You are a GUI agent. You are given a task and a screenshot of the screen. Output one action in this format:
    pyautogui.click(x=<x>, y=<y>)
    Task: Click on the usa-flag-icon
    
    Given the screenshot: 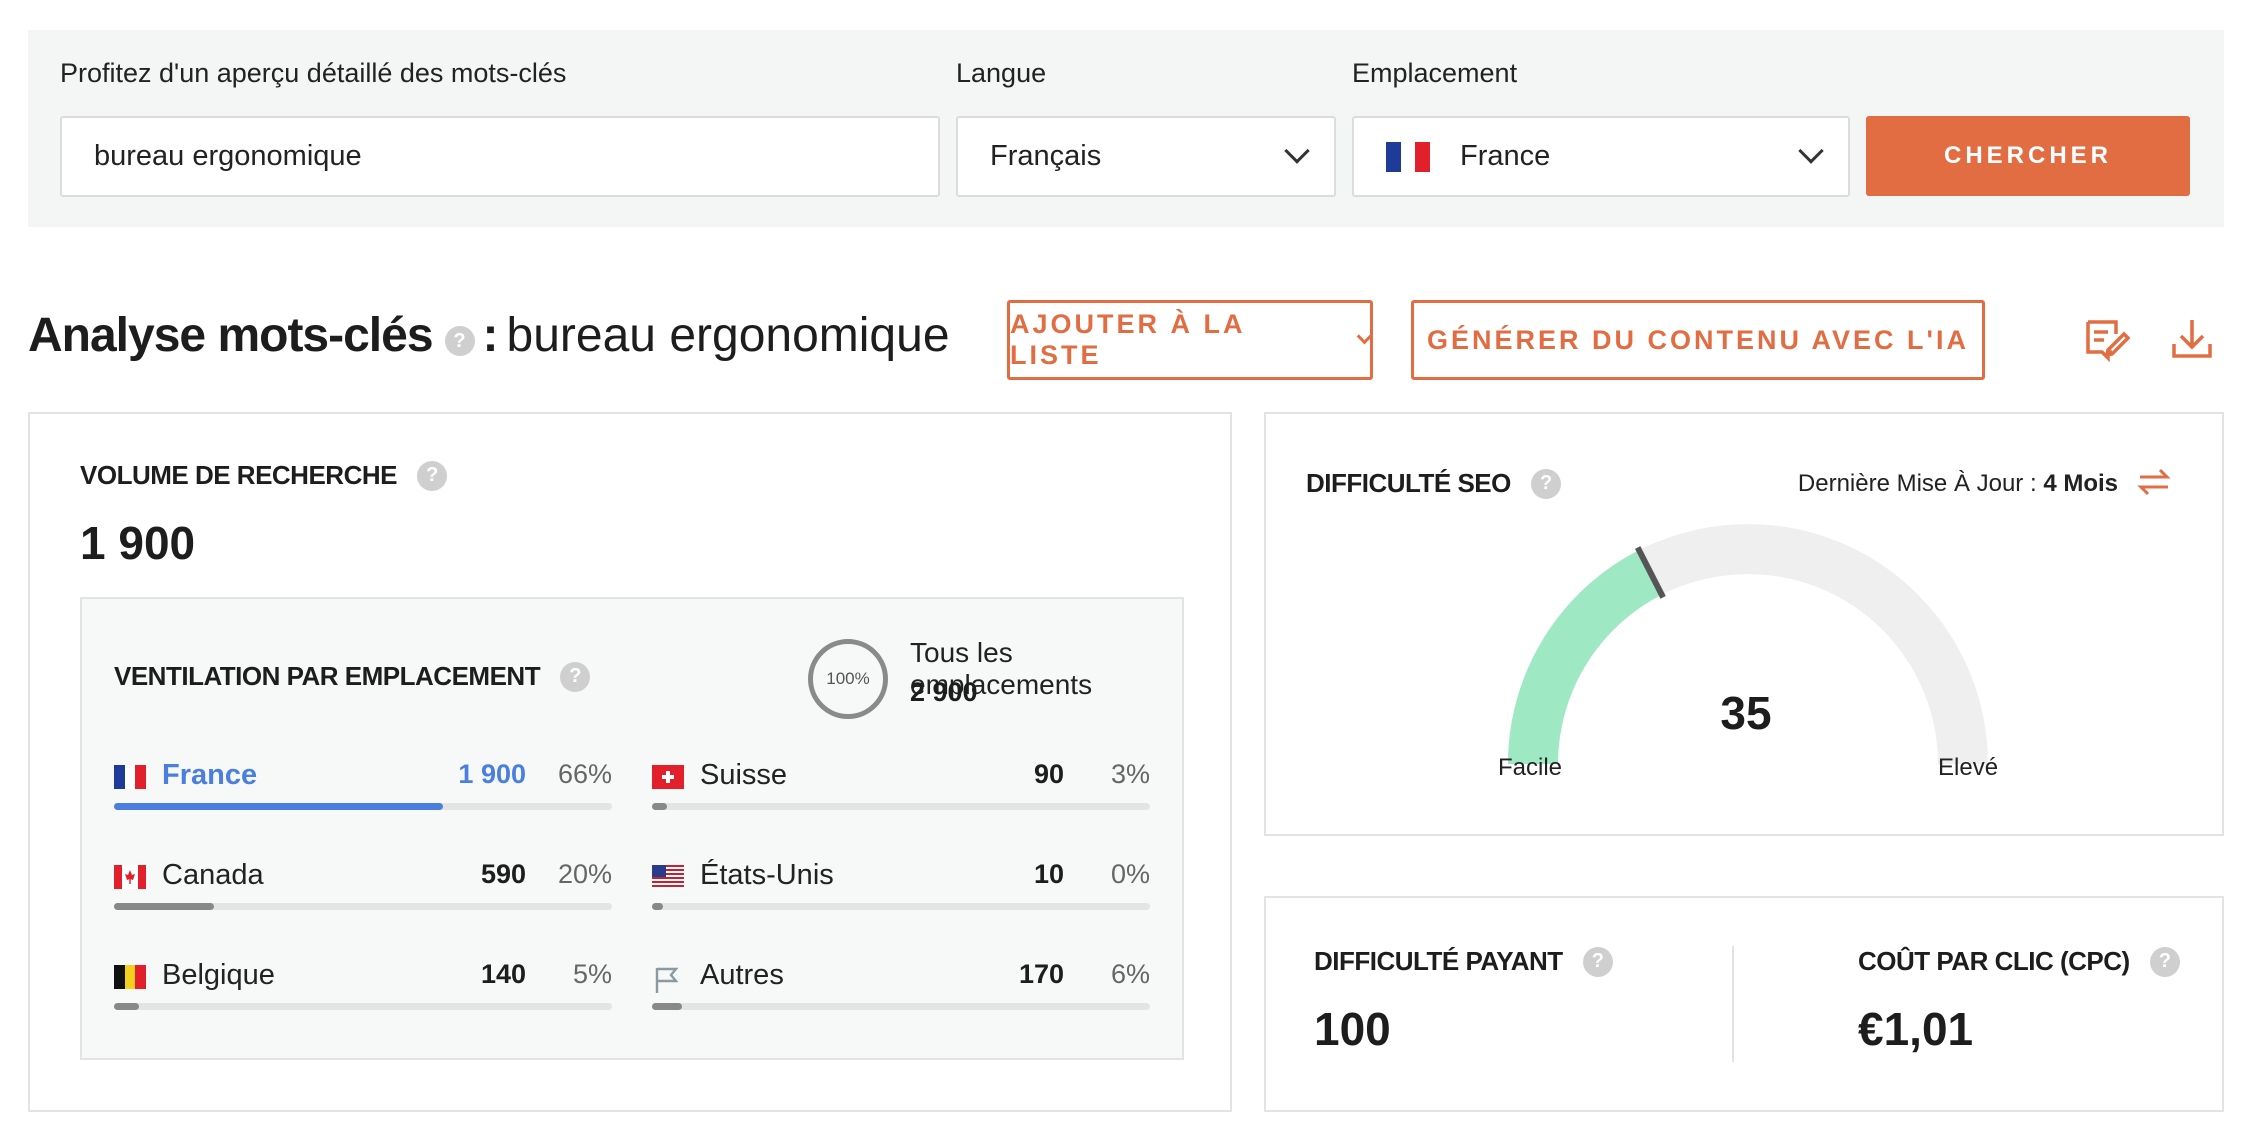 What is the action you would take?
    pyautogui.click(x=668, y=877)
    